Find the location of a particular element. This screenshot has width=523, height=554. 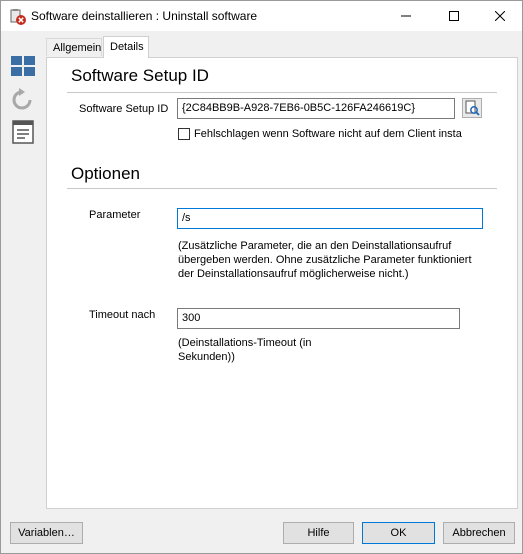

app-uninstall-icon is located at coordinates (18, 17).